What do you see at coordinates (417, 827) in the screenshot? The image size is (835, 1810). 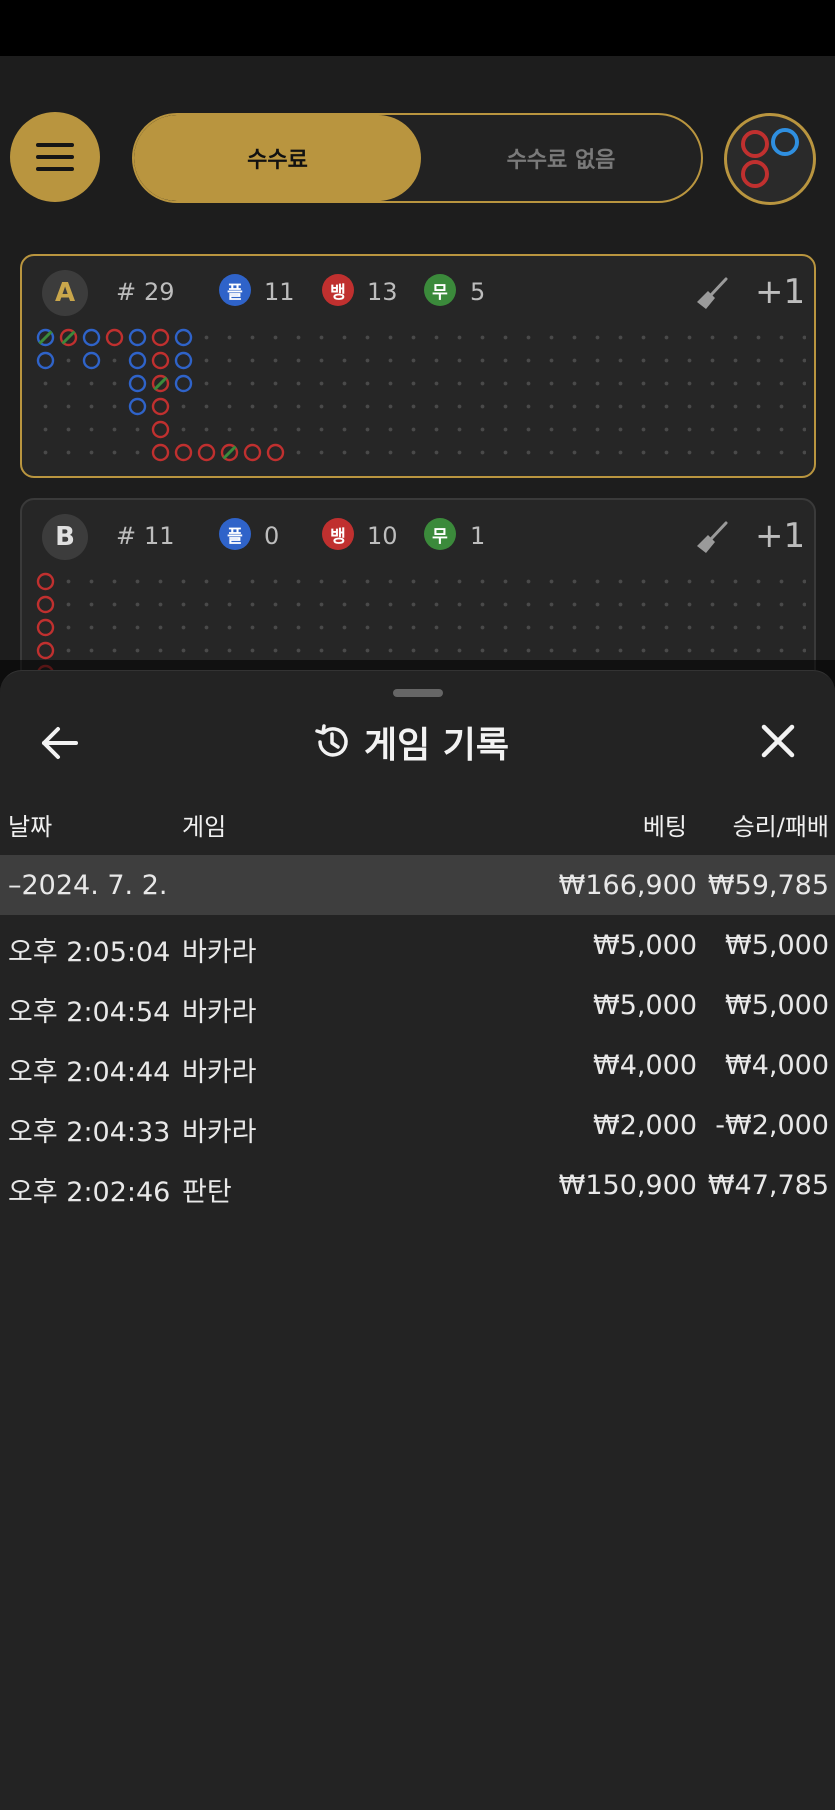 I see `history-table-header: 날짜 게임 베팅 승리/패배` at bounding box center [417, 827].